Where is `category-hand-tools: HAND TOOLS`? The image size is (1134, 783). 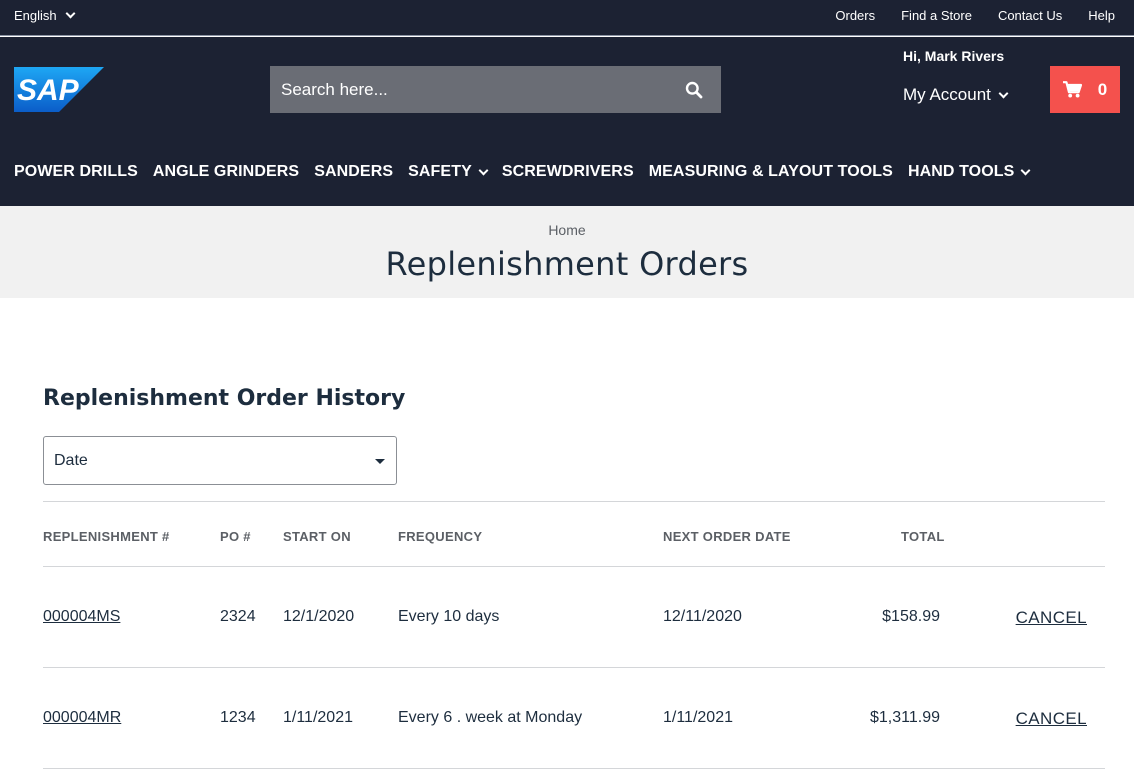
category-hand-tools: HAND TOOLS is located at coordinates (969, 172).